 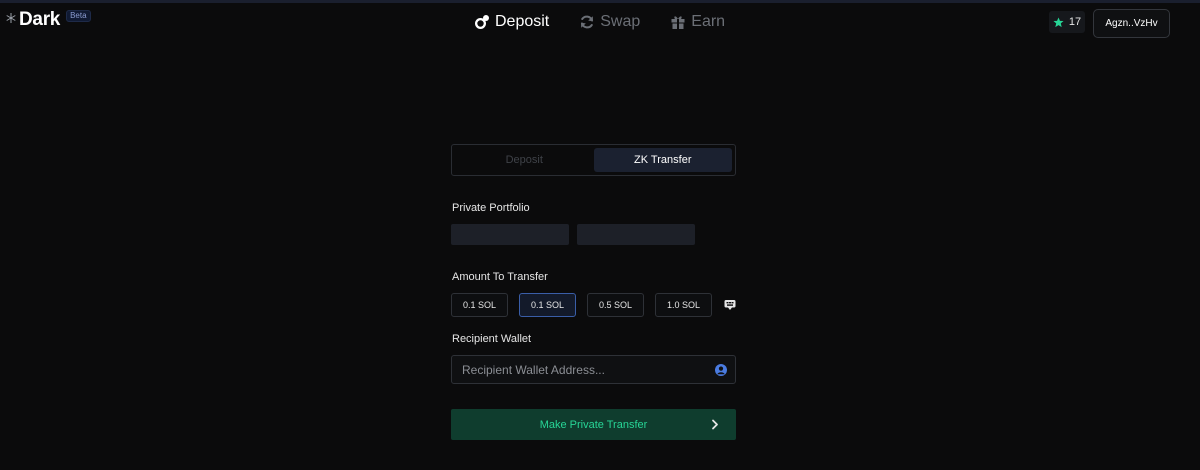 I want to click on amount-options: 0.1 SOL 0.1 SOL 0.5 SOL 1.0 SOL, so click(x=593, y=305).